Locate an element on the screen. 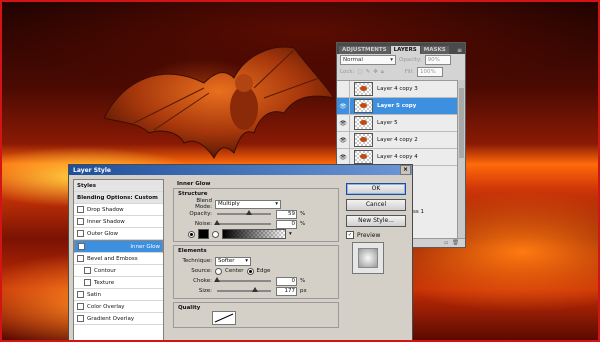 The image size is (600, 342). source-center-label: Center is located at coordinates (234, 271).